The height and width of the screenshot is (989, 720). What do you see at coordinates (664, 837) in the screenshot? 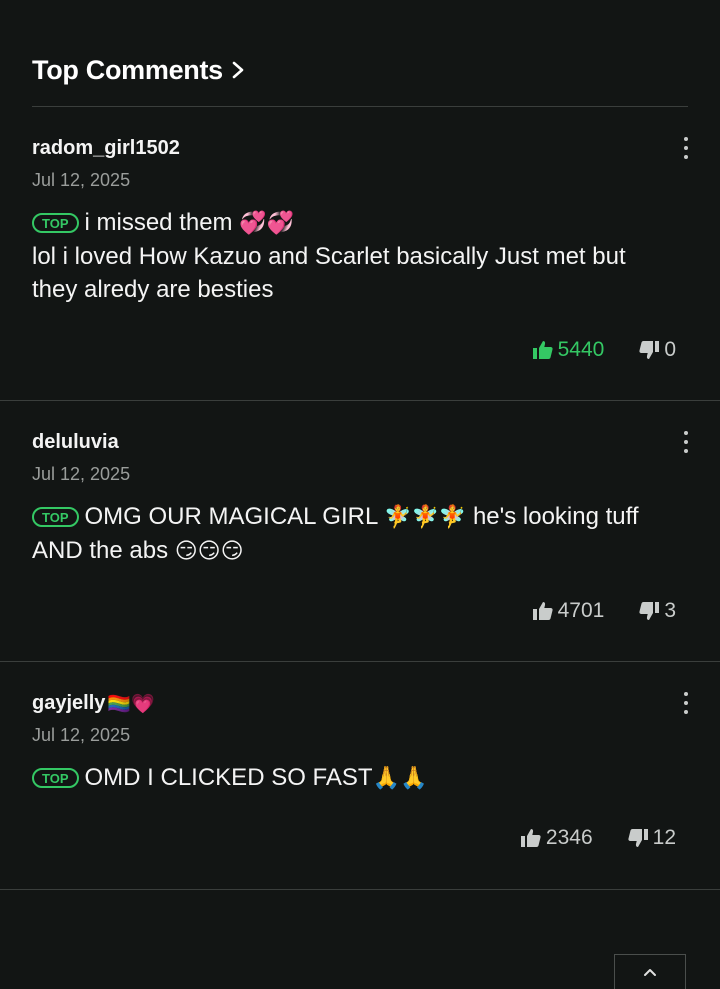
I see `dislike-count: 12` at bounding box center [664, 837].